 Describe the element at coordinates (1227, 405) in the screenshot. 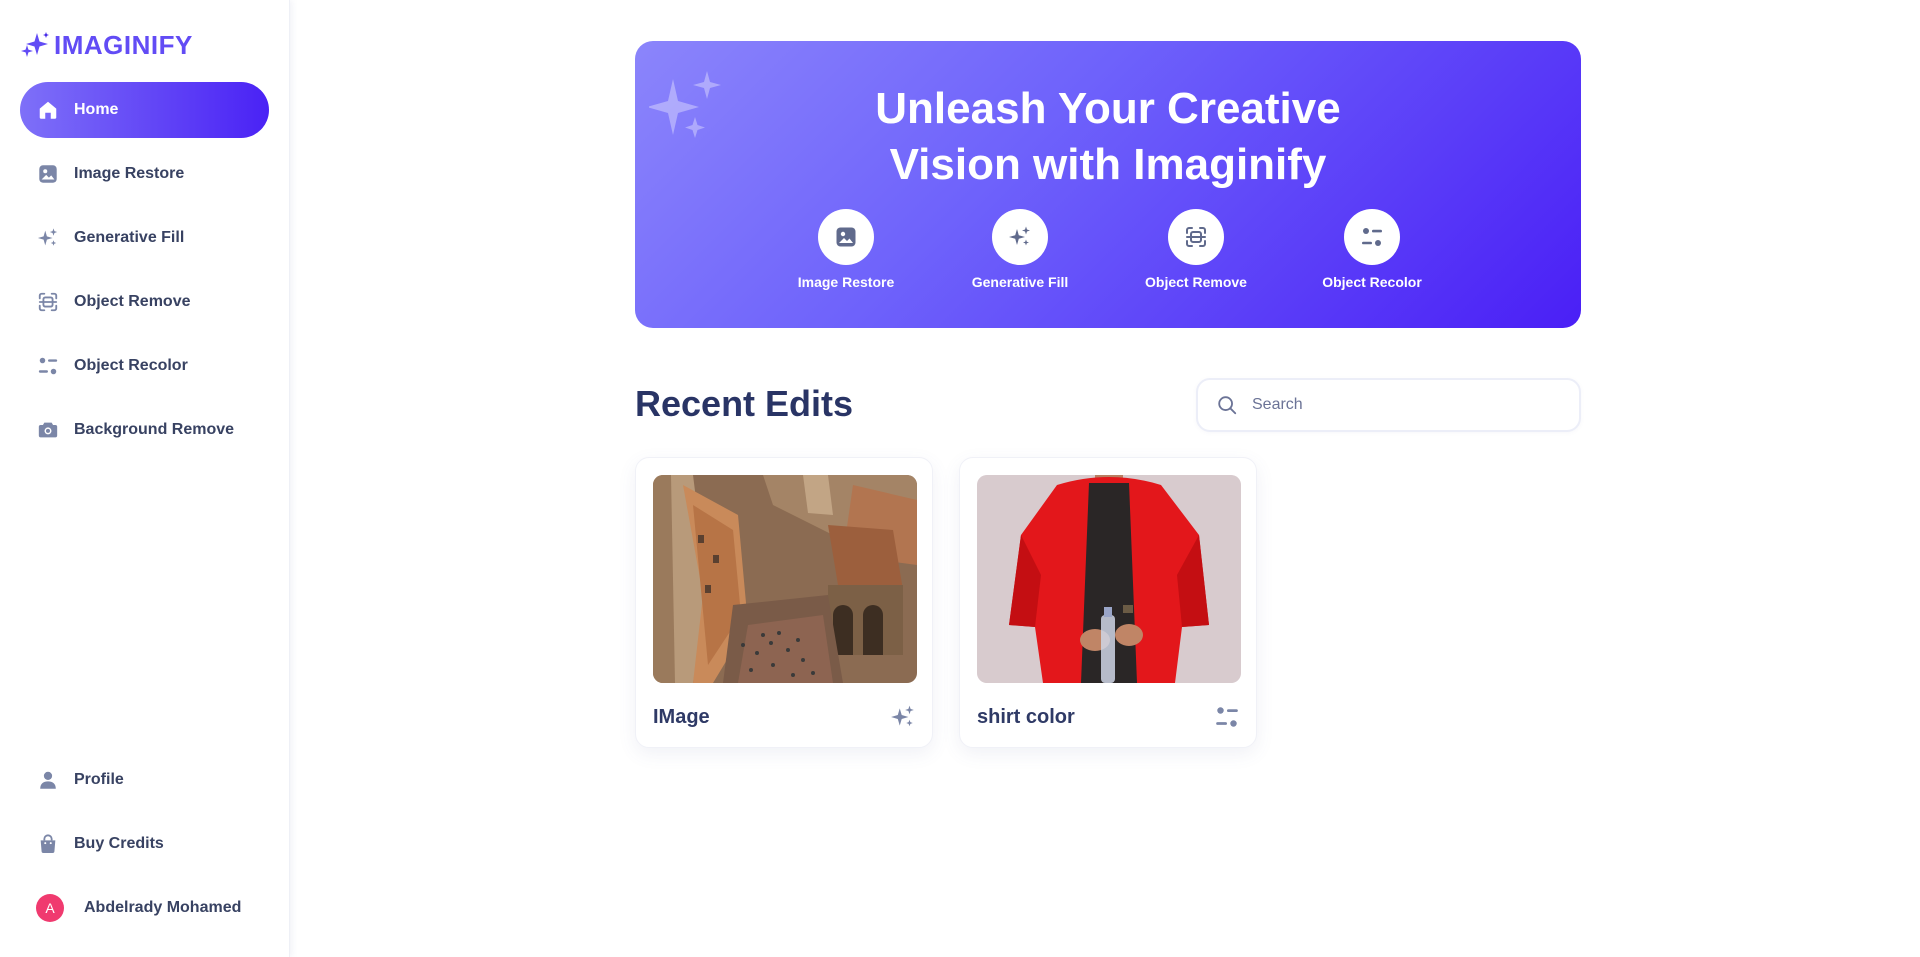

I see `search-icon` at that location.